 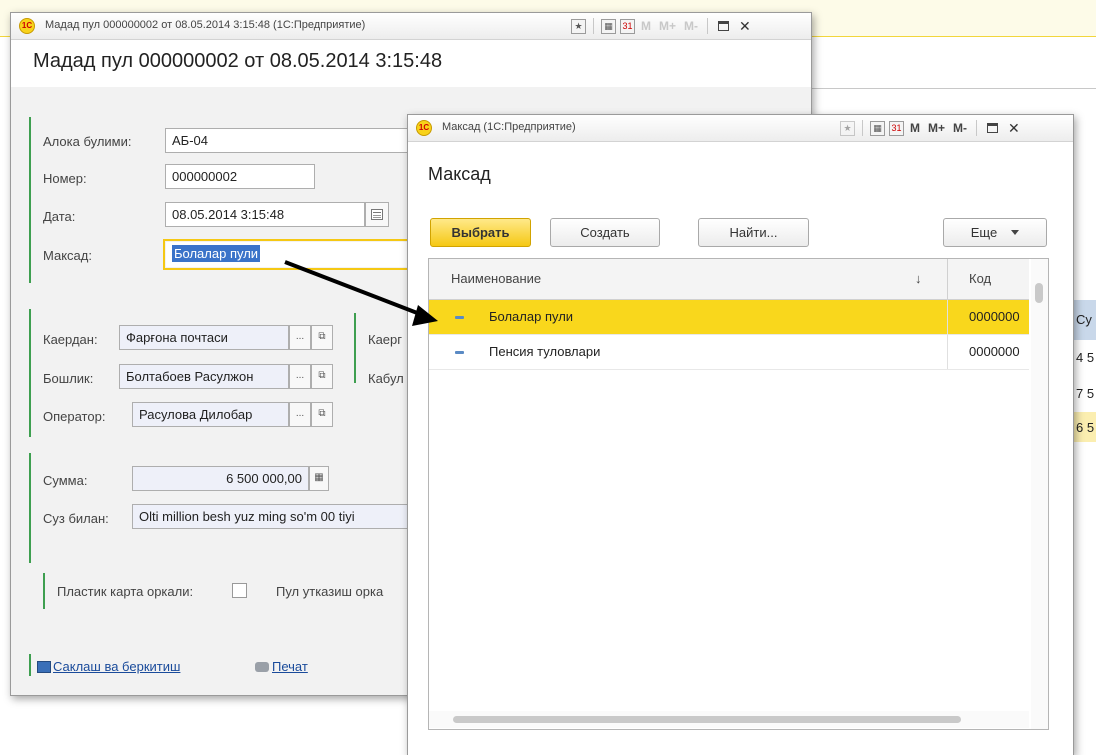 I want to click on row-name: Болалар пули, so click(x=531, y=316).